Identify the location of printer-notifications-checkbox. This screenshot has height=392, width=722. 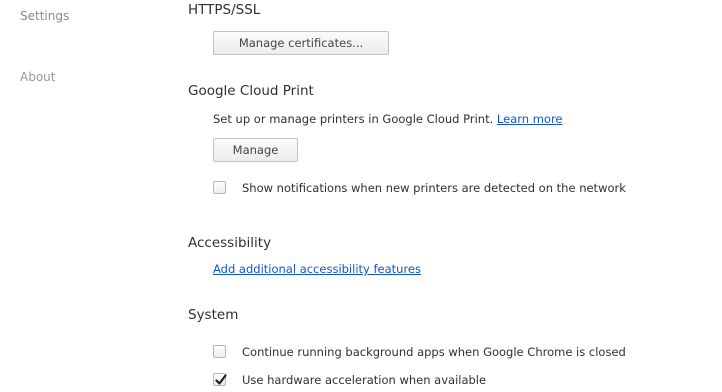
(219, 187).